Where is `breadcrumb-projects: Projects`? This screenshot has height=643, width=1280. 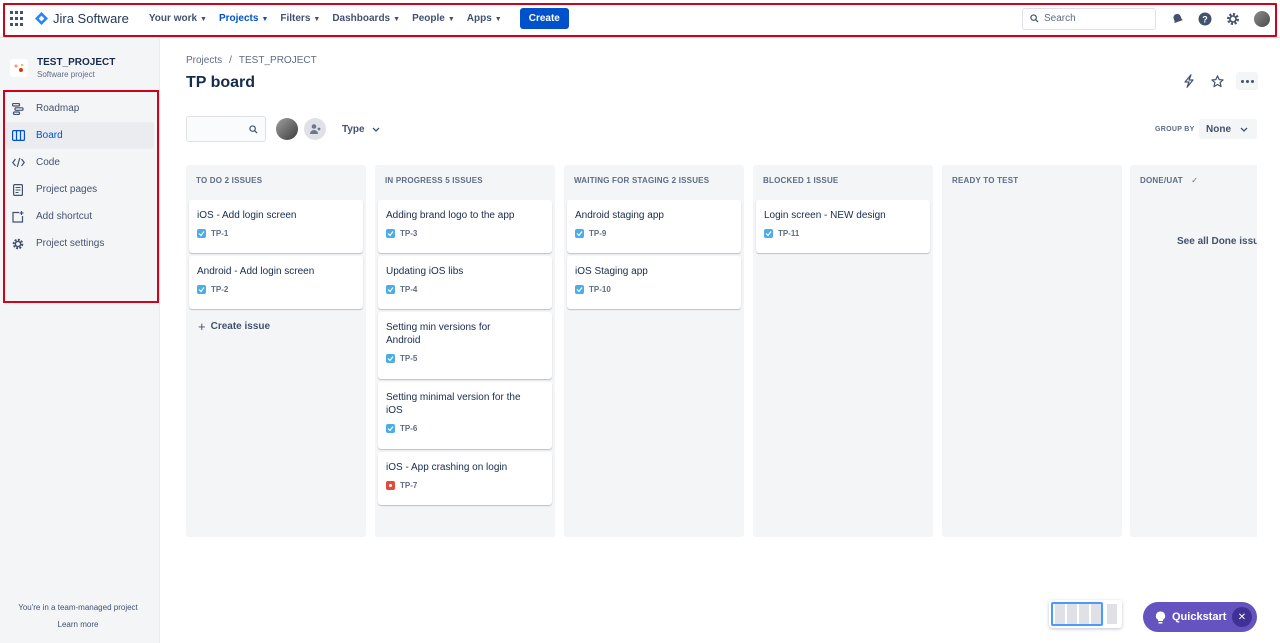
breadcrumb-projects: Projects is located at coordinates (204, 60).